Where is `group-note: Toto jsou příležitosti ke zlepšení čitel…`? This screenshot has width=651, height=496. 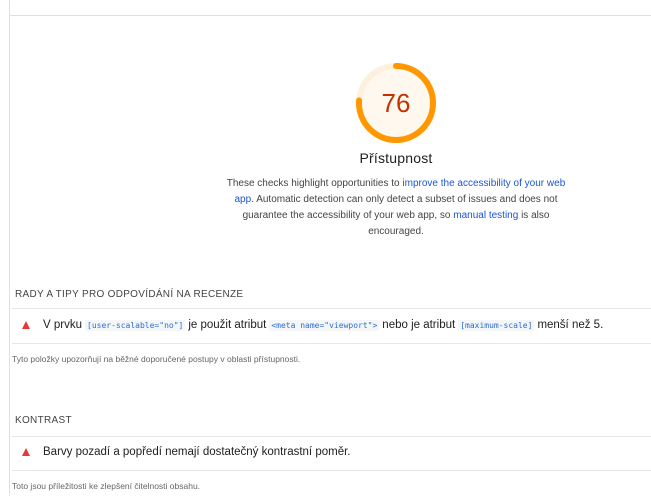
group-note: Toto jsou příležitosti ke zlepšení čitel… is located at coordinates (106, 486).